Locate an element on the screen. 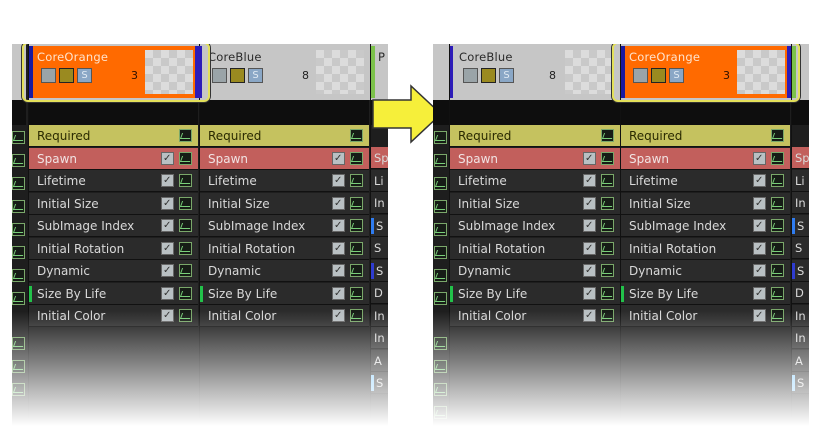  module-row: Dynamic is located at coordinates (705, 271).